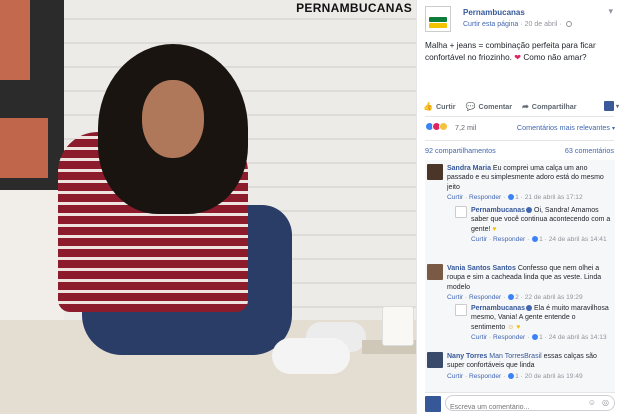  What do you see at coordinates (433, 404) in the screenshot?
I see `current-user-avatar` at bounding box center [433, 404].